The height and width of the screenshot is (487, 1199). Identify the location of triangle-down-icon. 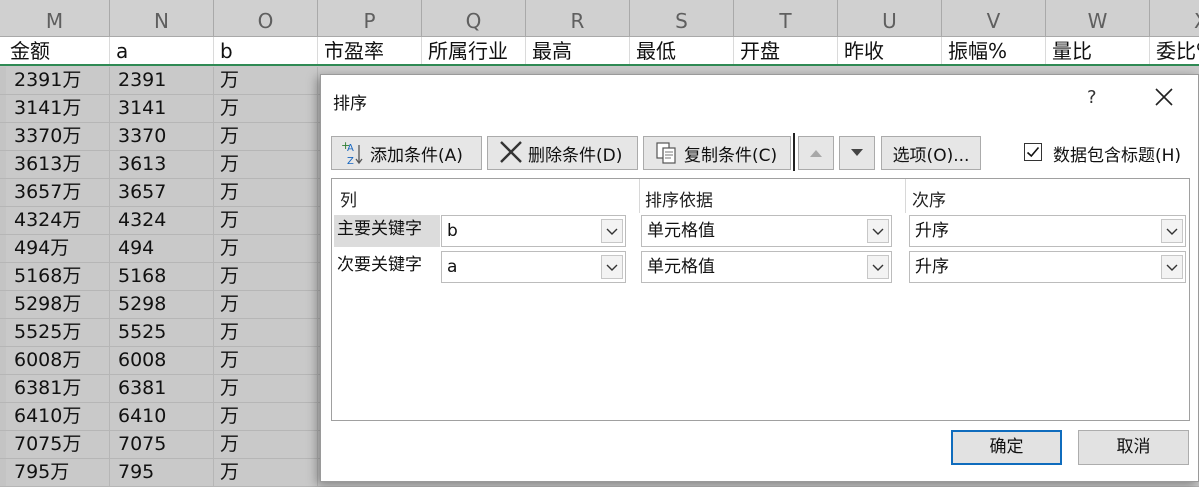
(857, 153).